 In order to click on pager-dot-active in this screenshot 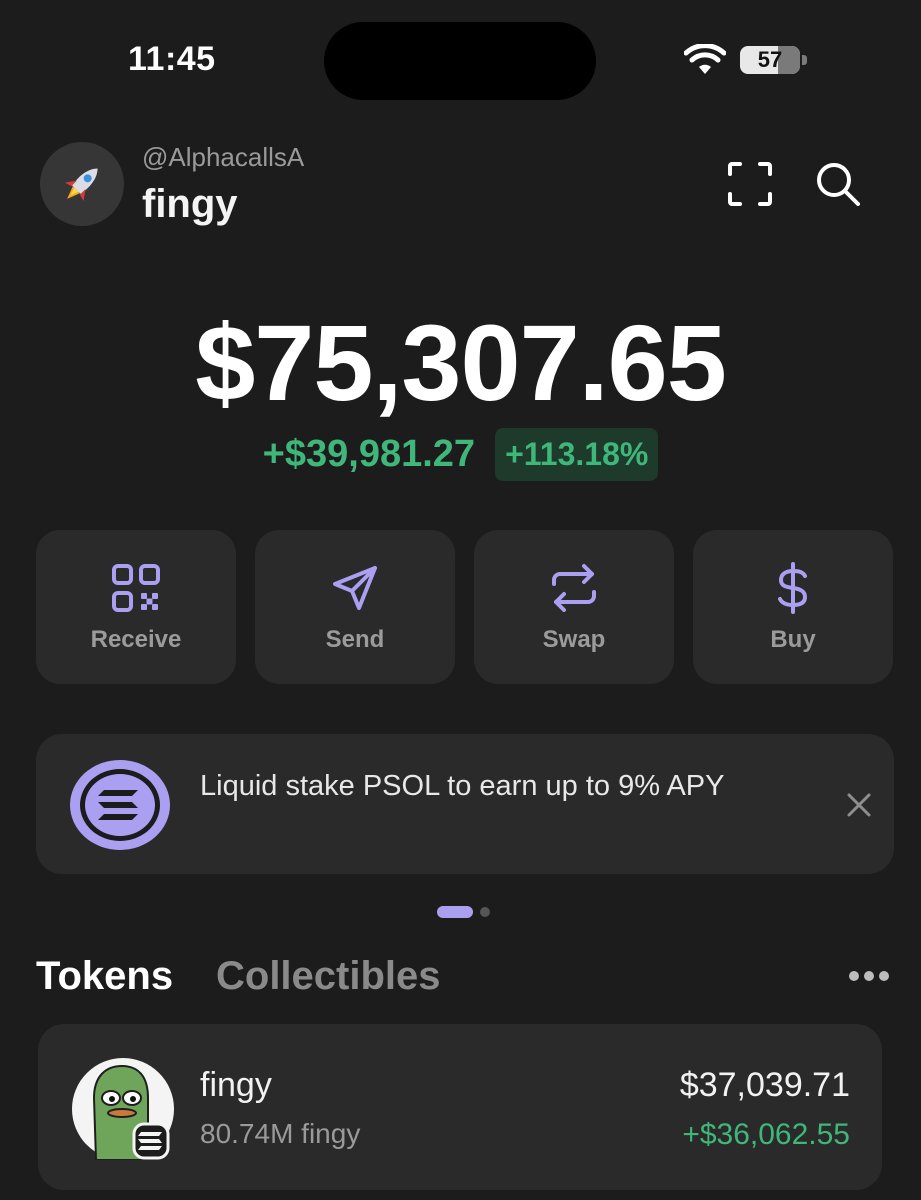, I will do `click(455, 912)`.